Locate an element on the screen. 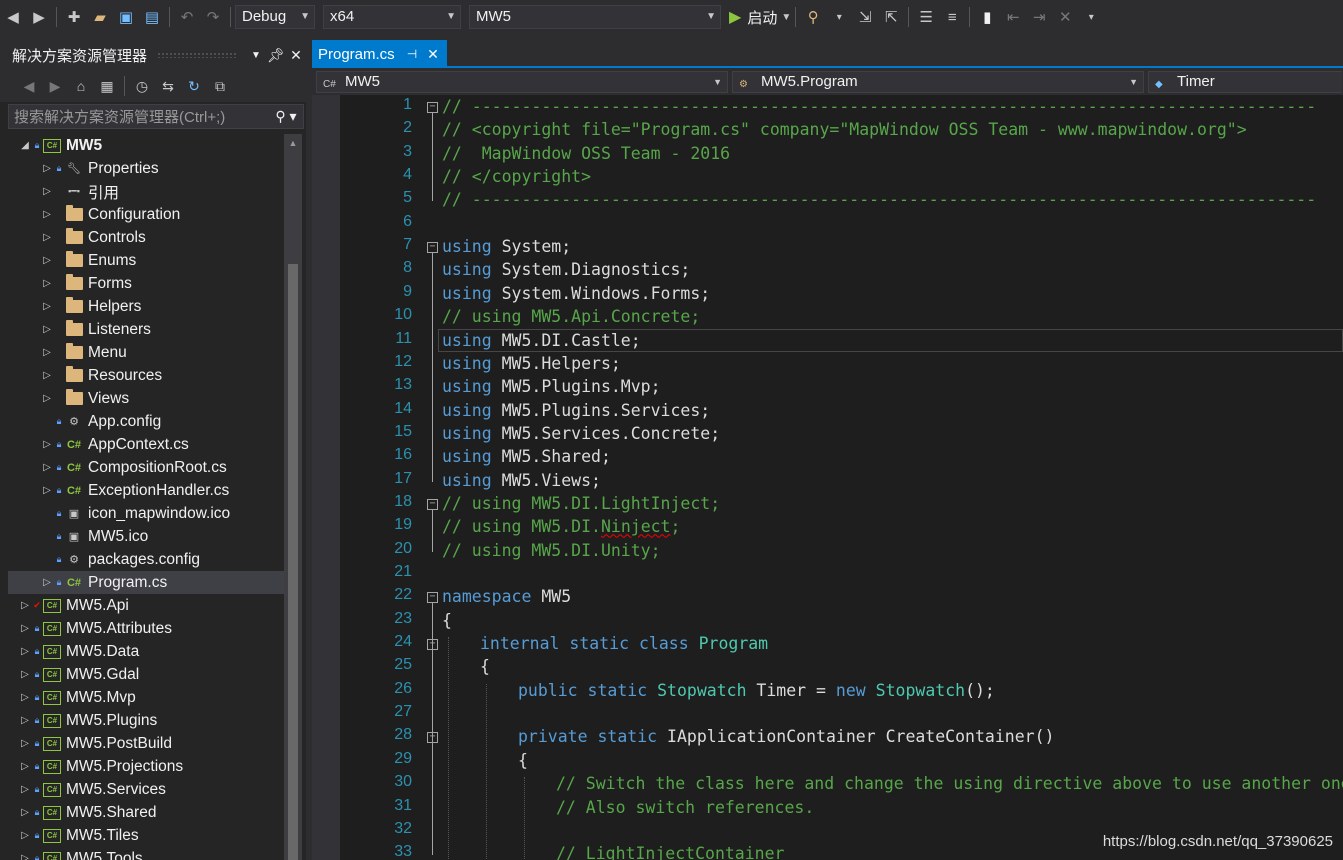 Image resolution: width=1343 pixels, height=860 pixels. code-line: // using MW5.DI.LightInject; is located at coordinates (581, 503).